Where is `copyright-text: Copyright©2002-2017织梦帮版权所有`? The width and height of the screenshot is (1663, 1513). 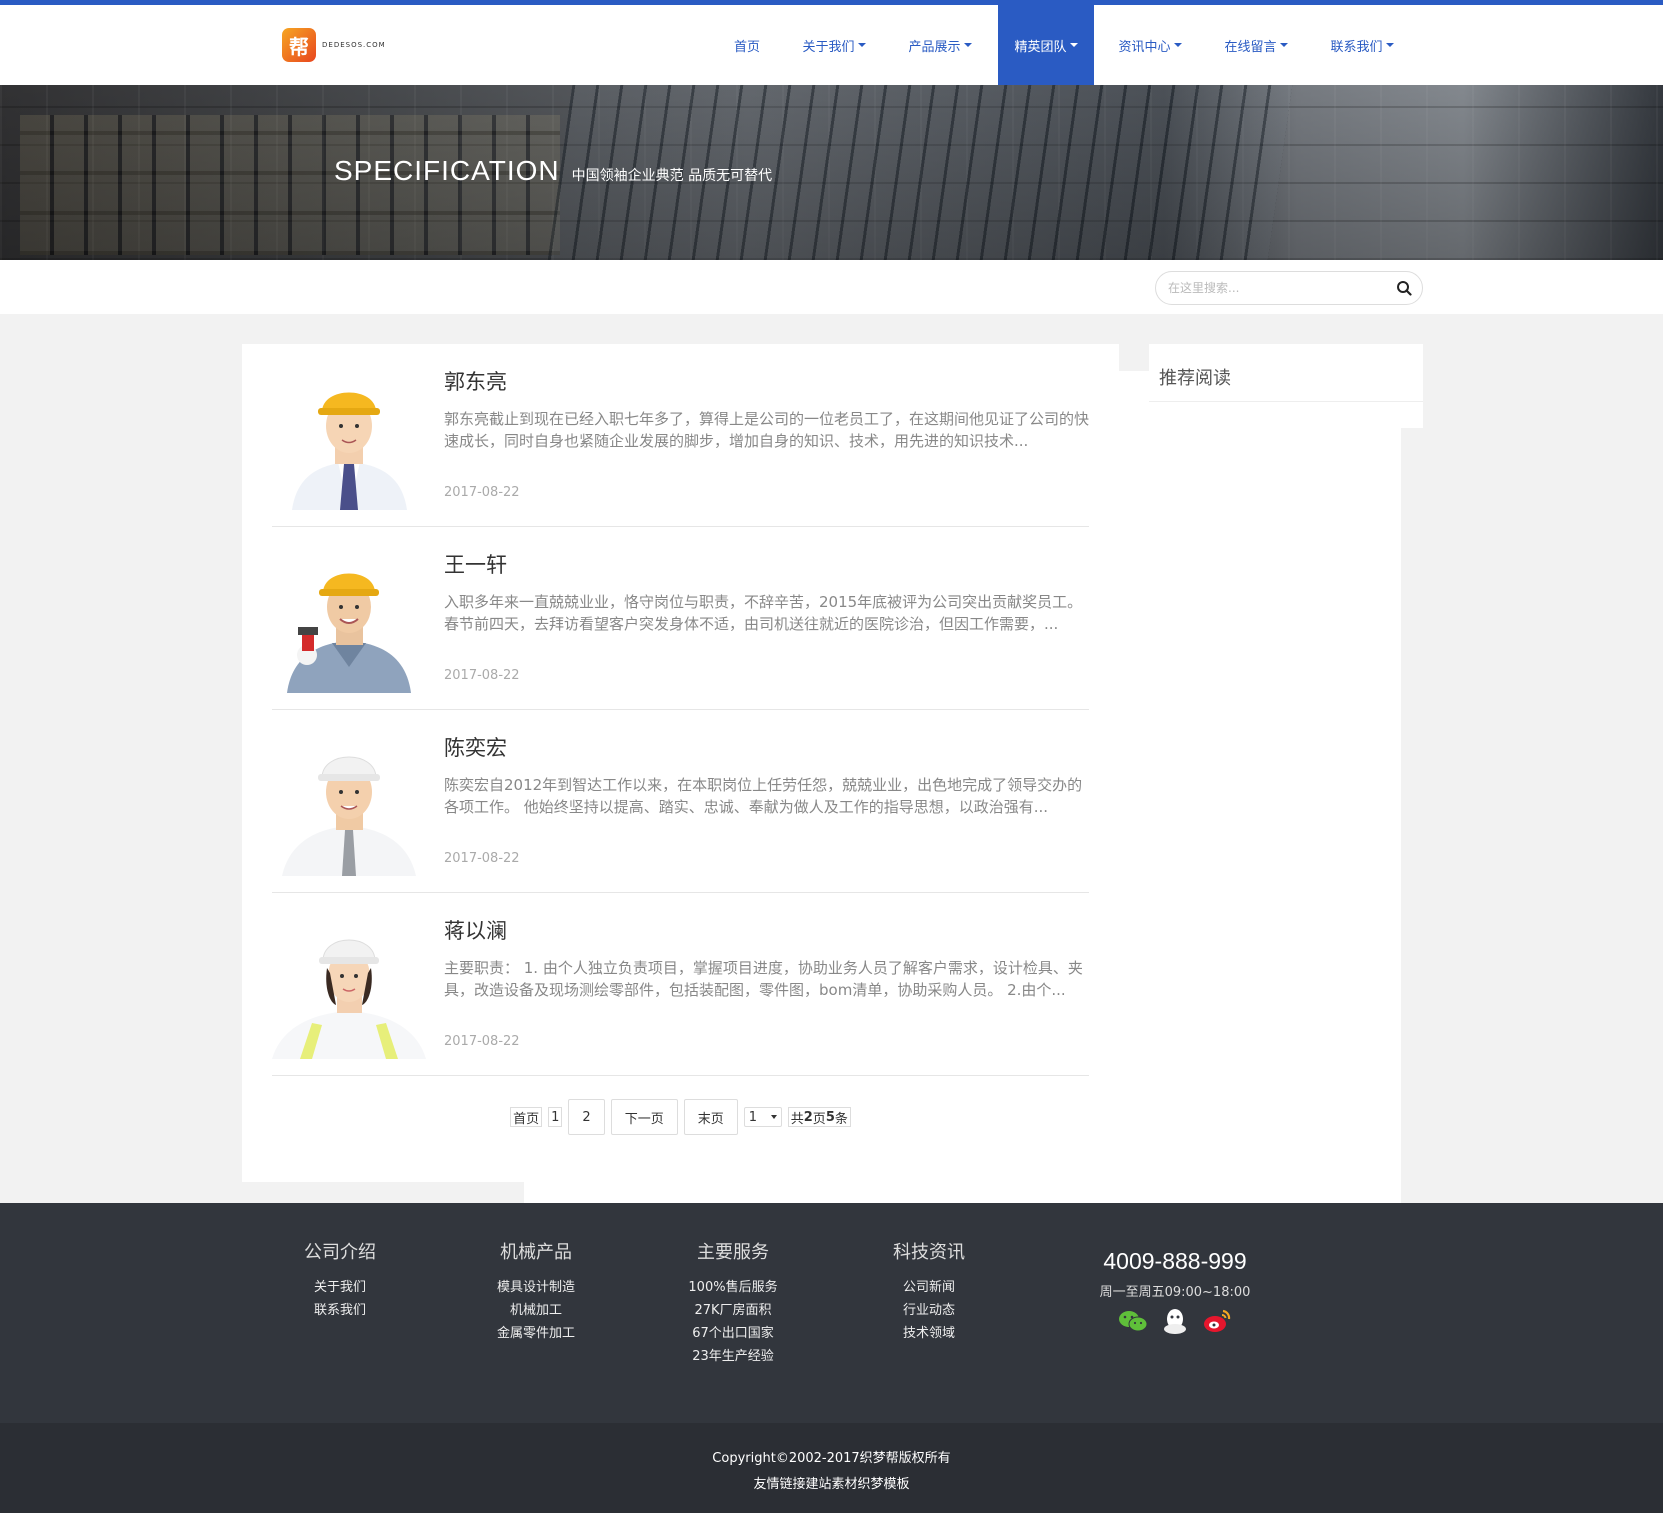 copyright-text: Copyright©2002-2017织梦帮版权所有 is located at coordinates (831, 1458).